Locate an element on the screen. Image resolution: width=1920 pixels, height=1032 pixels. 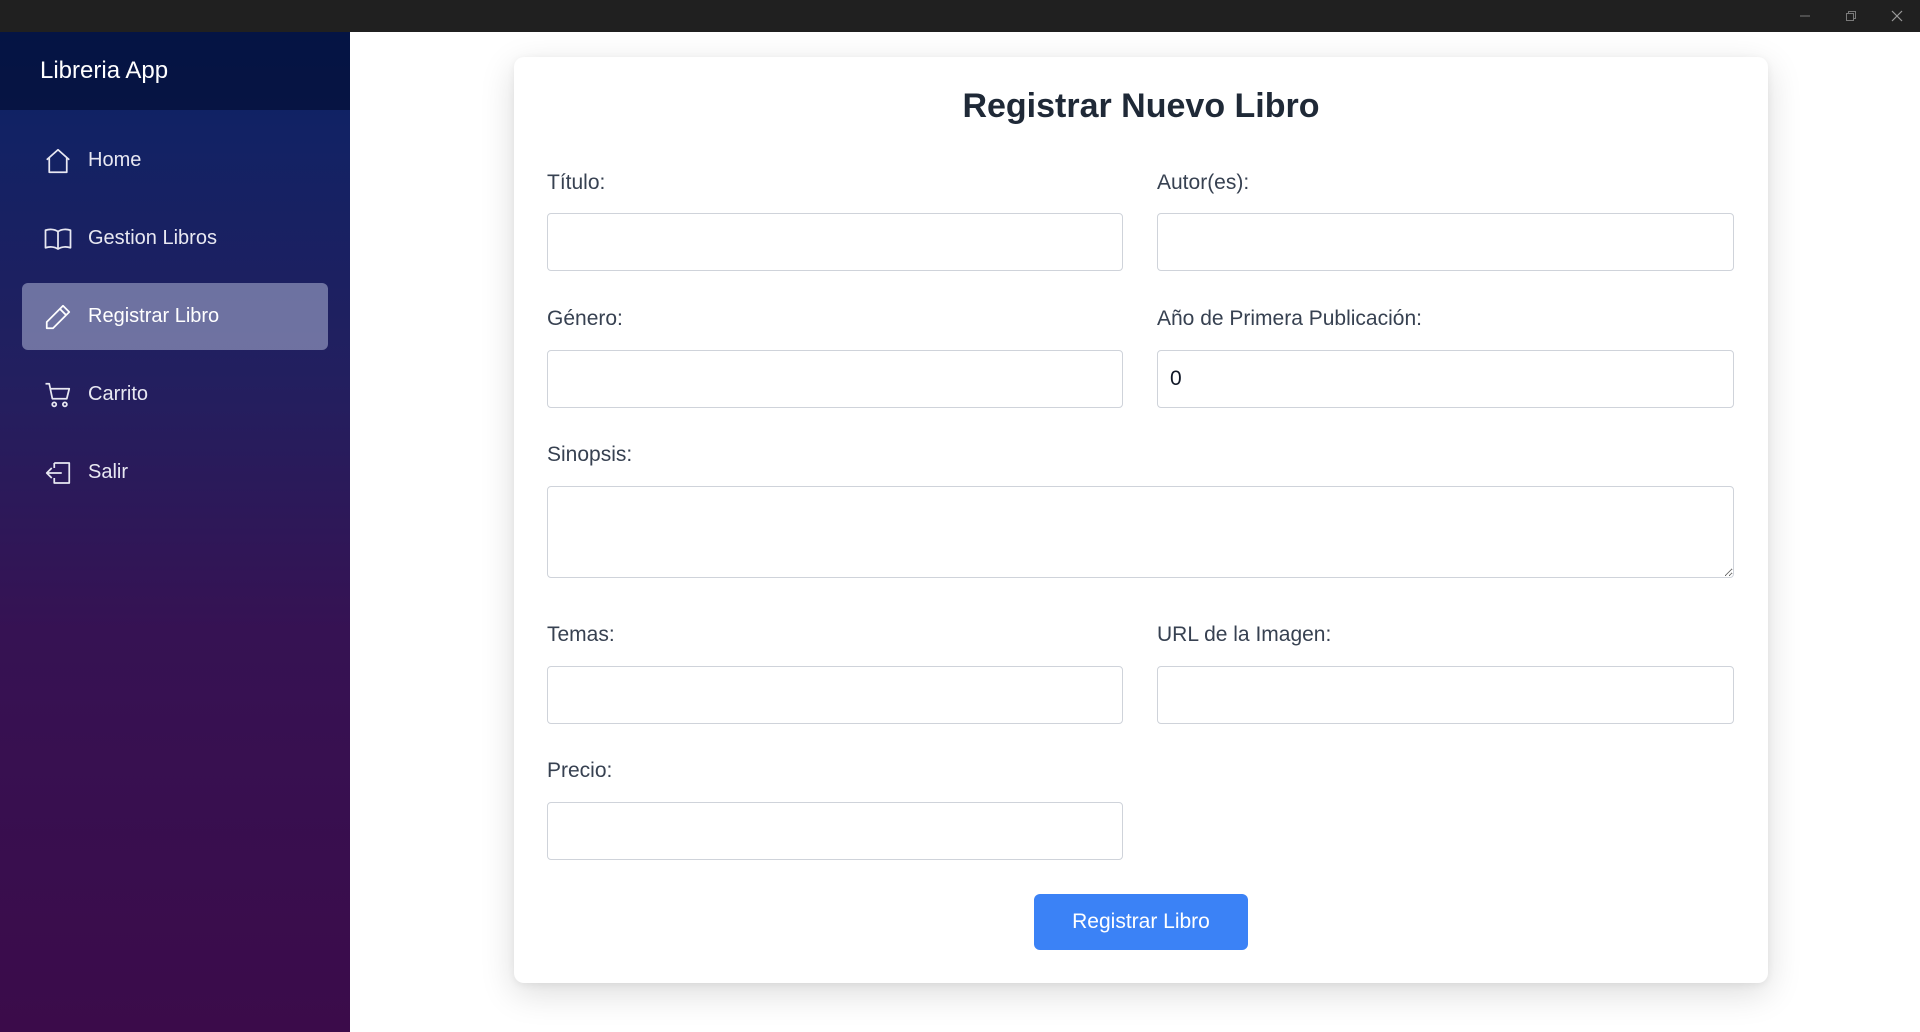
registrar-libro-button: Registrar Libro is located at coordinates (1141, 922).